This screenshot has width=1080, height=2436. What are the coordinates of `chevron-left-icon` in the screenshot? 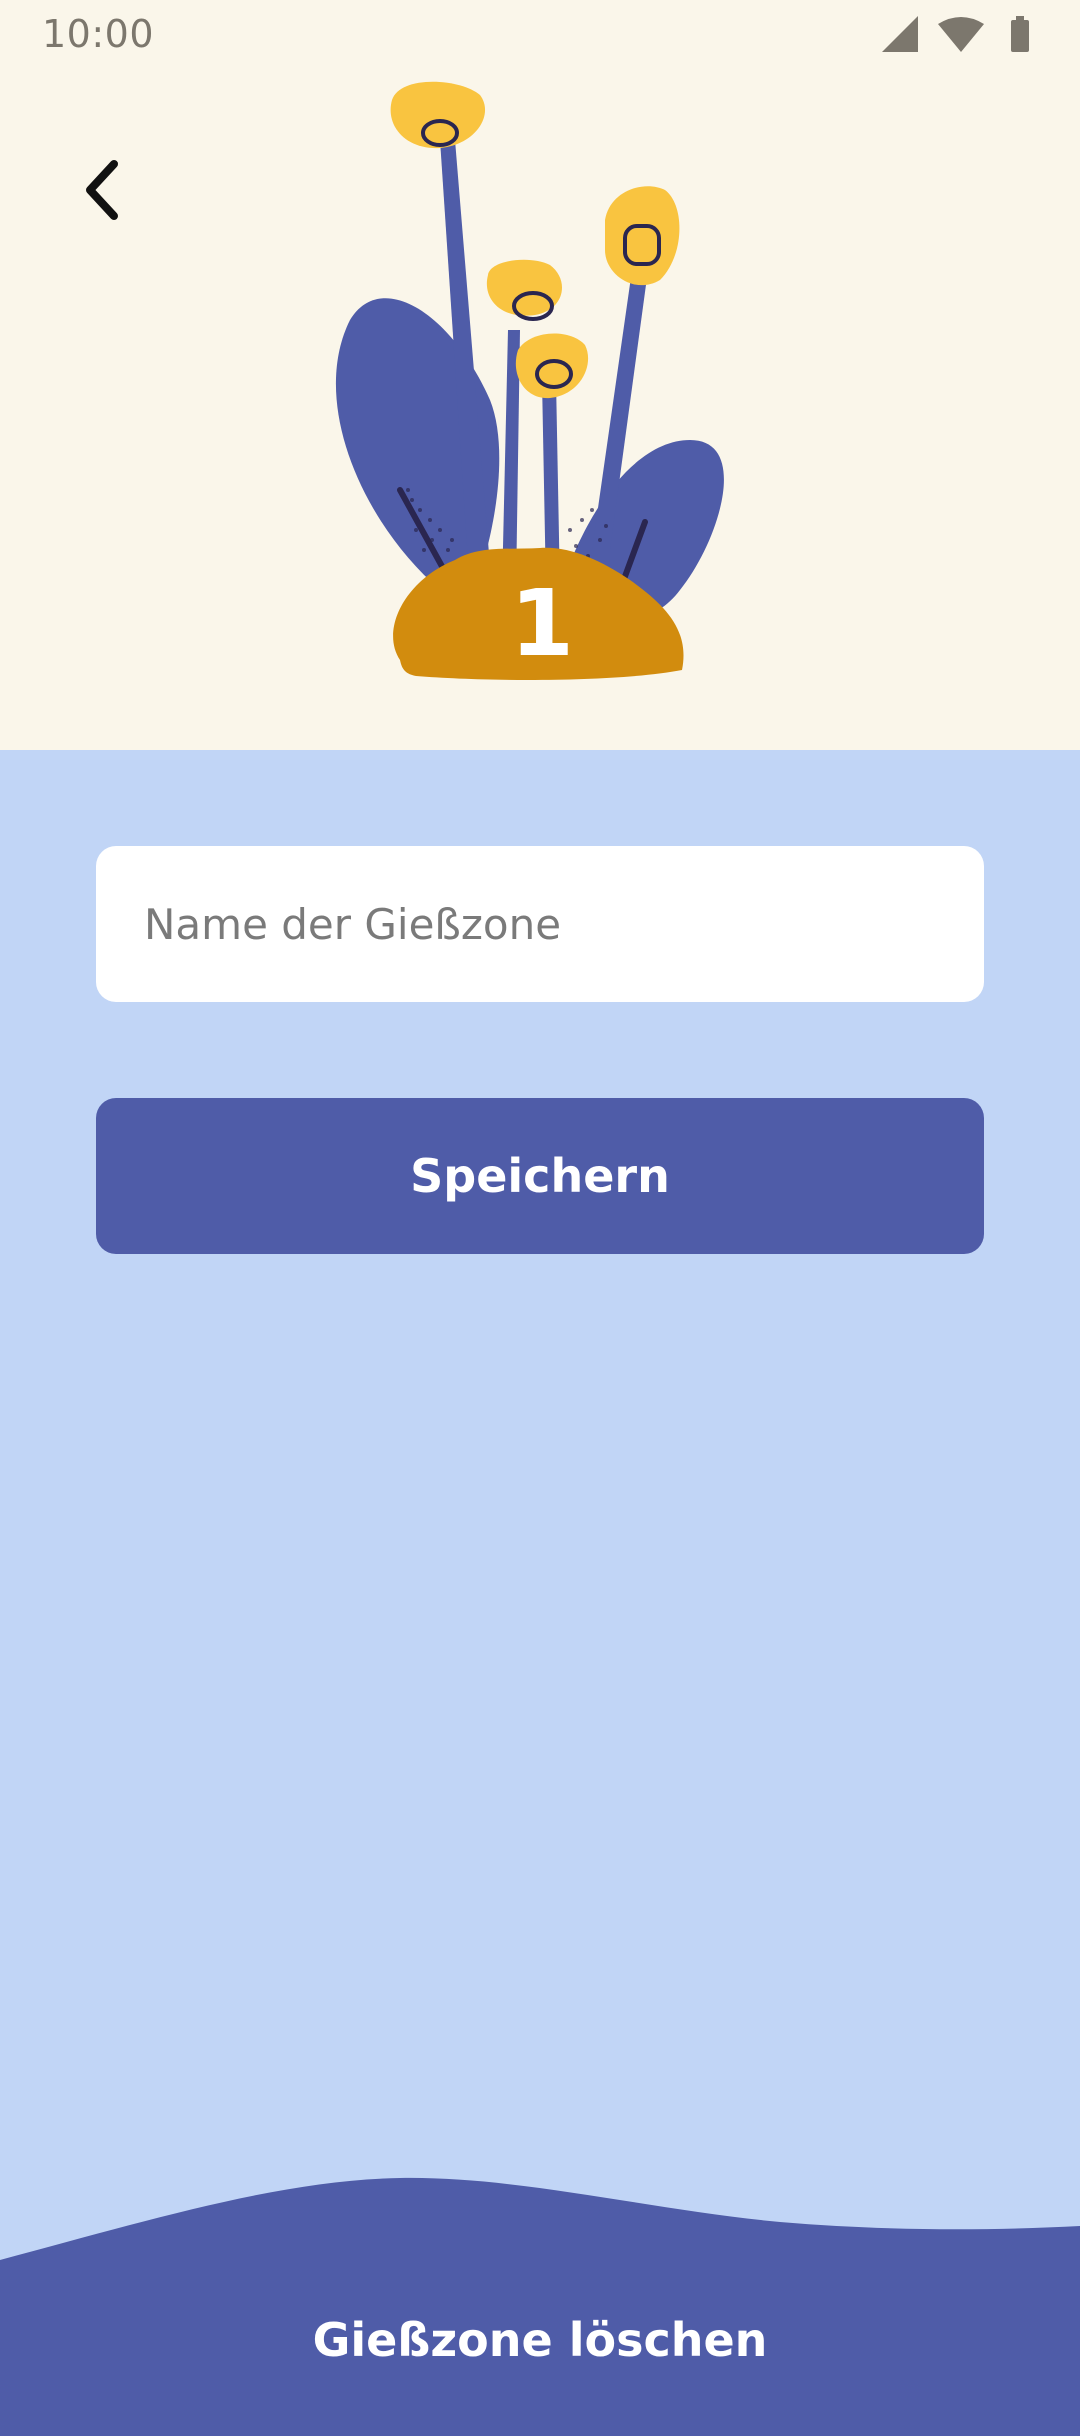 It's located at (102, 190).